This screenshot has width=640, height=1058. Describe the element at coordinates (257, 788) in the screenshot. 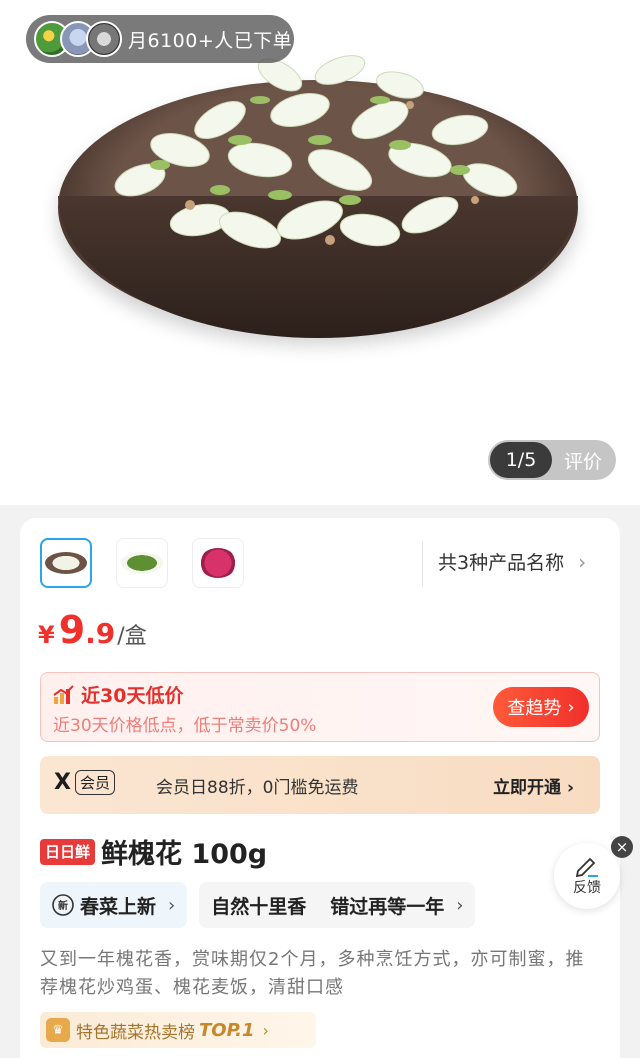

I see `membership-text: 会员日88折，0门槛免运费` at that location.